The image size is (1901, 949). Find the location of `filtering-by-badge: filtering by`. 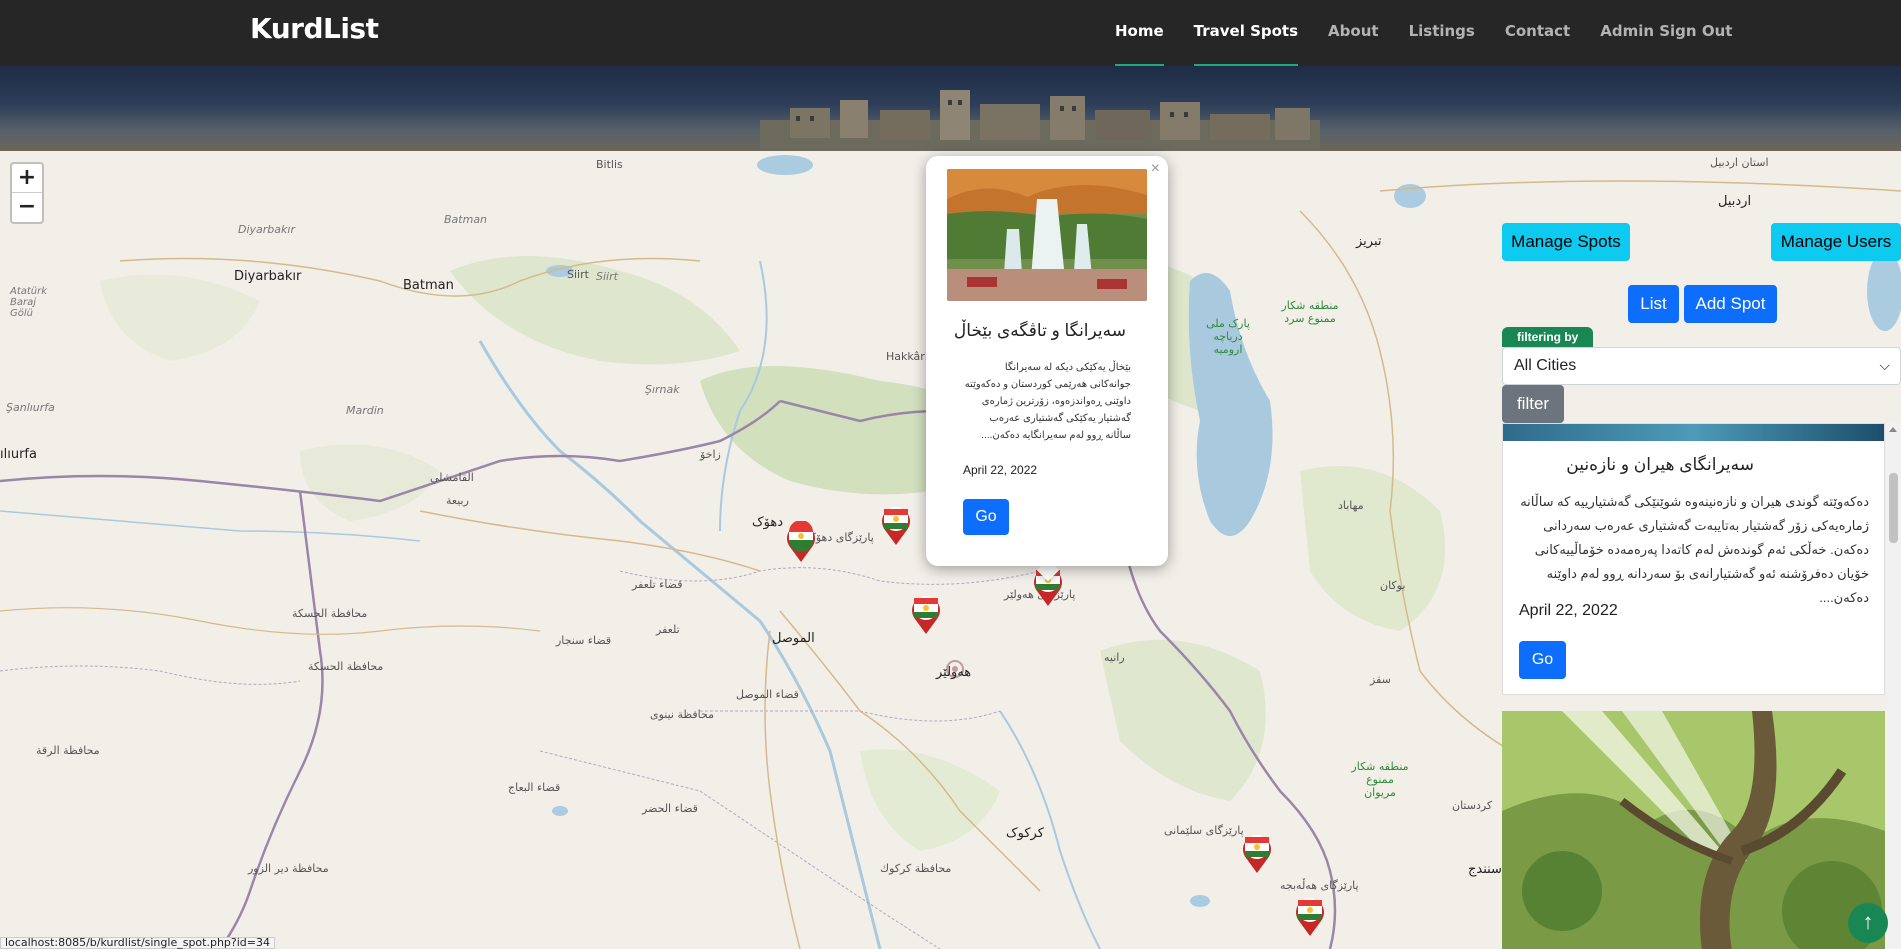

filtering-by-badge: filtering by is located at coordinates (1548, 337).